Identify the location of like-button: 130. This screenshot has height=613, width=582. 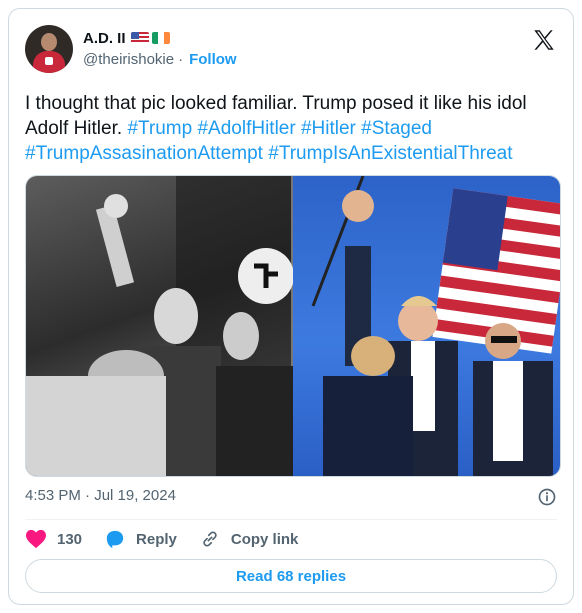
(53, 539).